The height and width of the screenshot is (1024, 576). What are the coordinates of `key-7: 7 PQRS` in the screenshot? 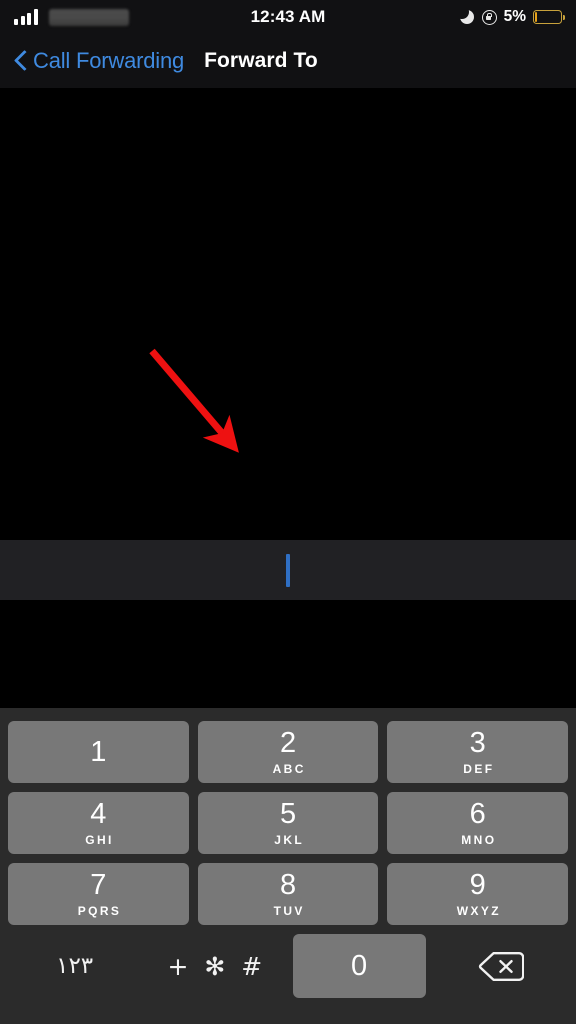 It's located at (98, 894).